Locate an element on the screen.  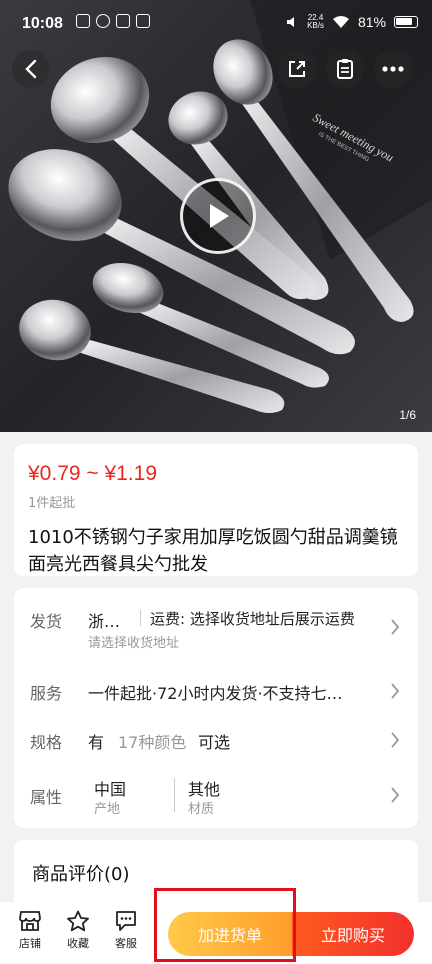
min-order-text: 1件起批 is located at coordinates (52, 503).